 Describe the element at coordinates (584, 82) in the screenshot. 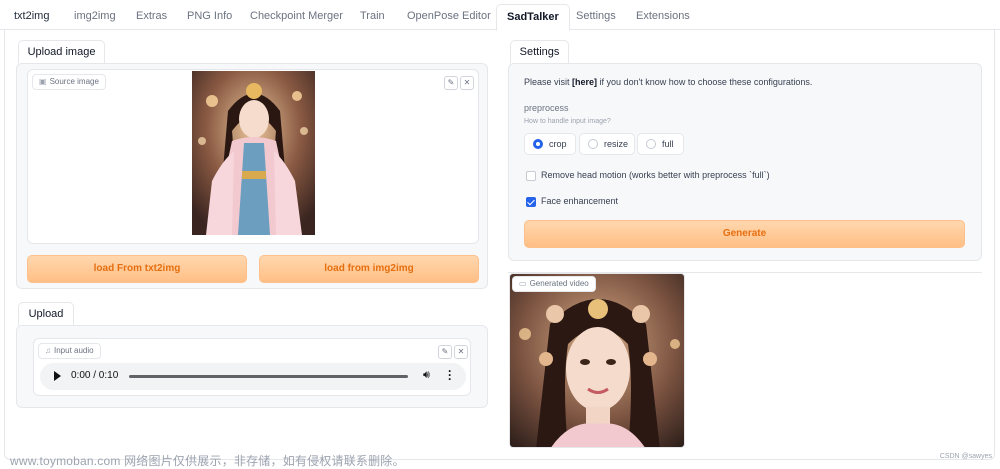

I see `here-link: [here]` at that location.